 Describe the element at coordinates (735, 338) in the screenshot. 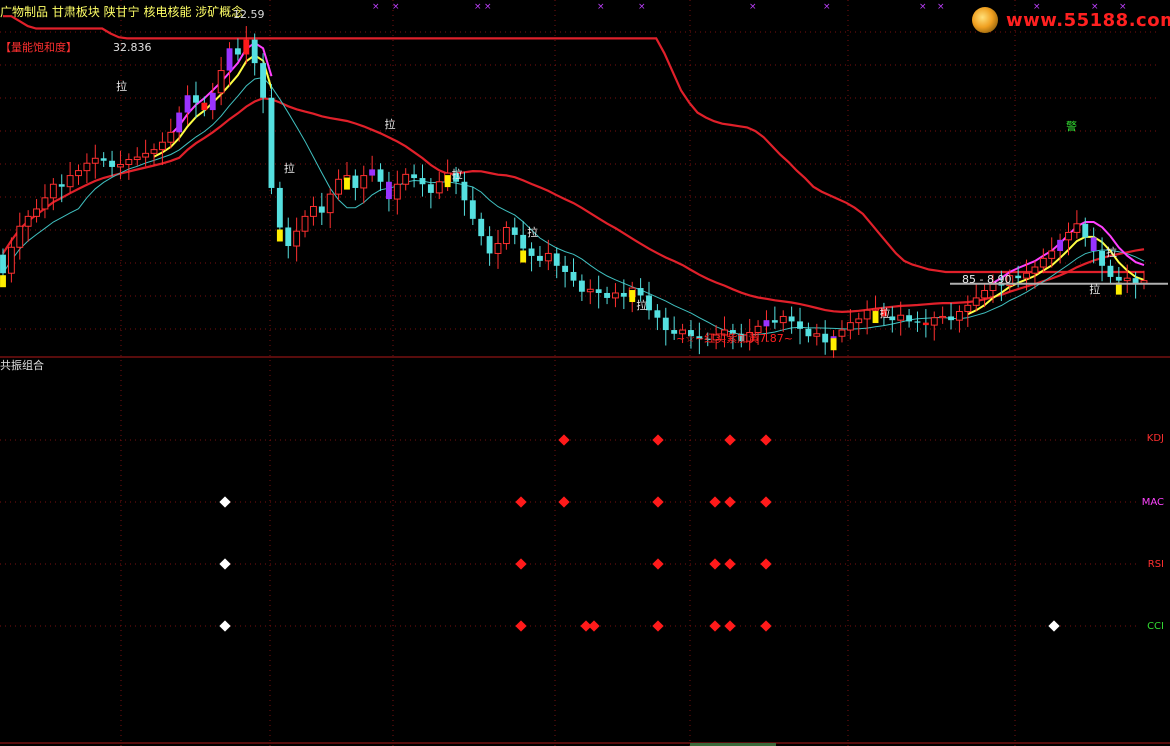

I see `buy-signal-text: ~☆~红买紫加黄7.87~` at that location.